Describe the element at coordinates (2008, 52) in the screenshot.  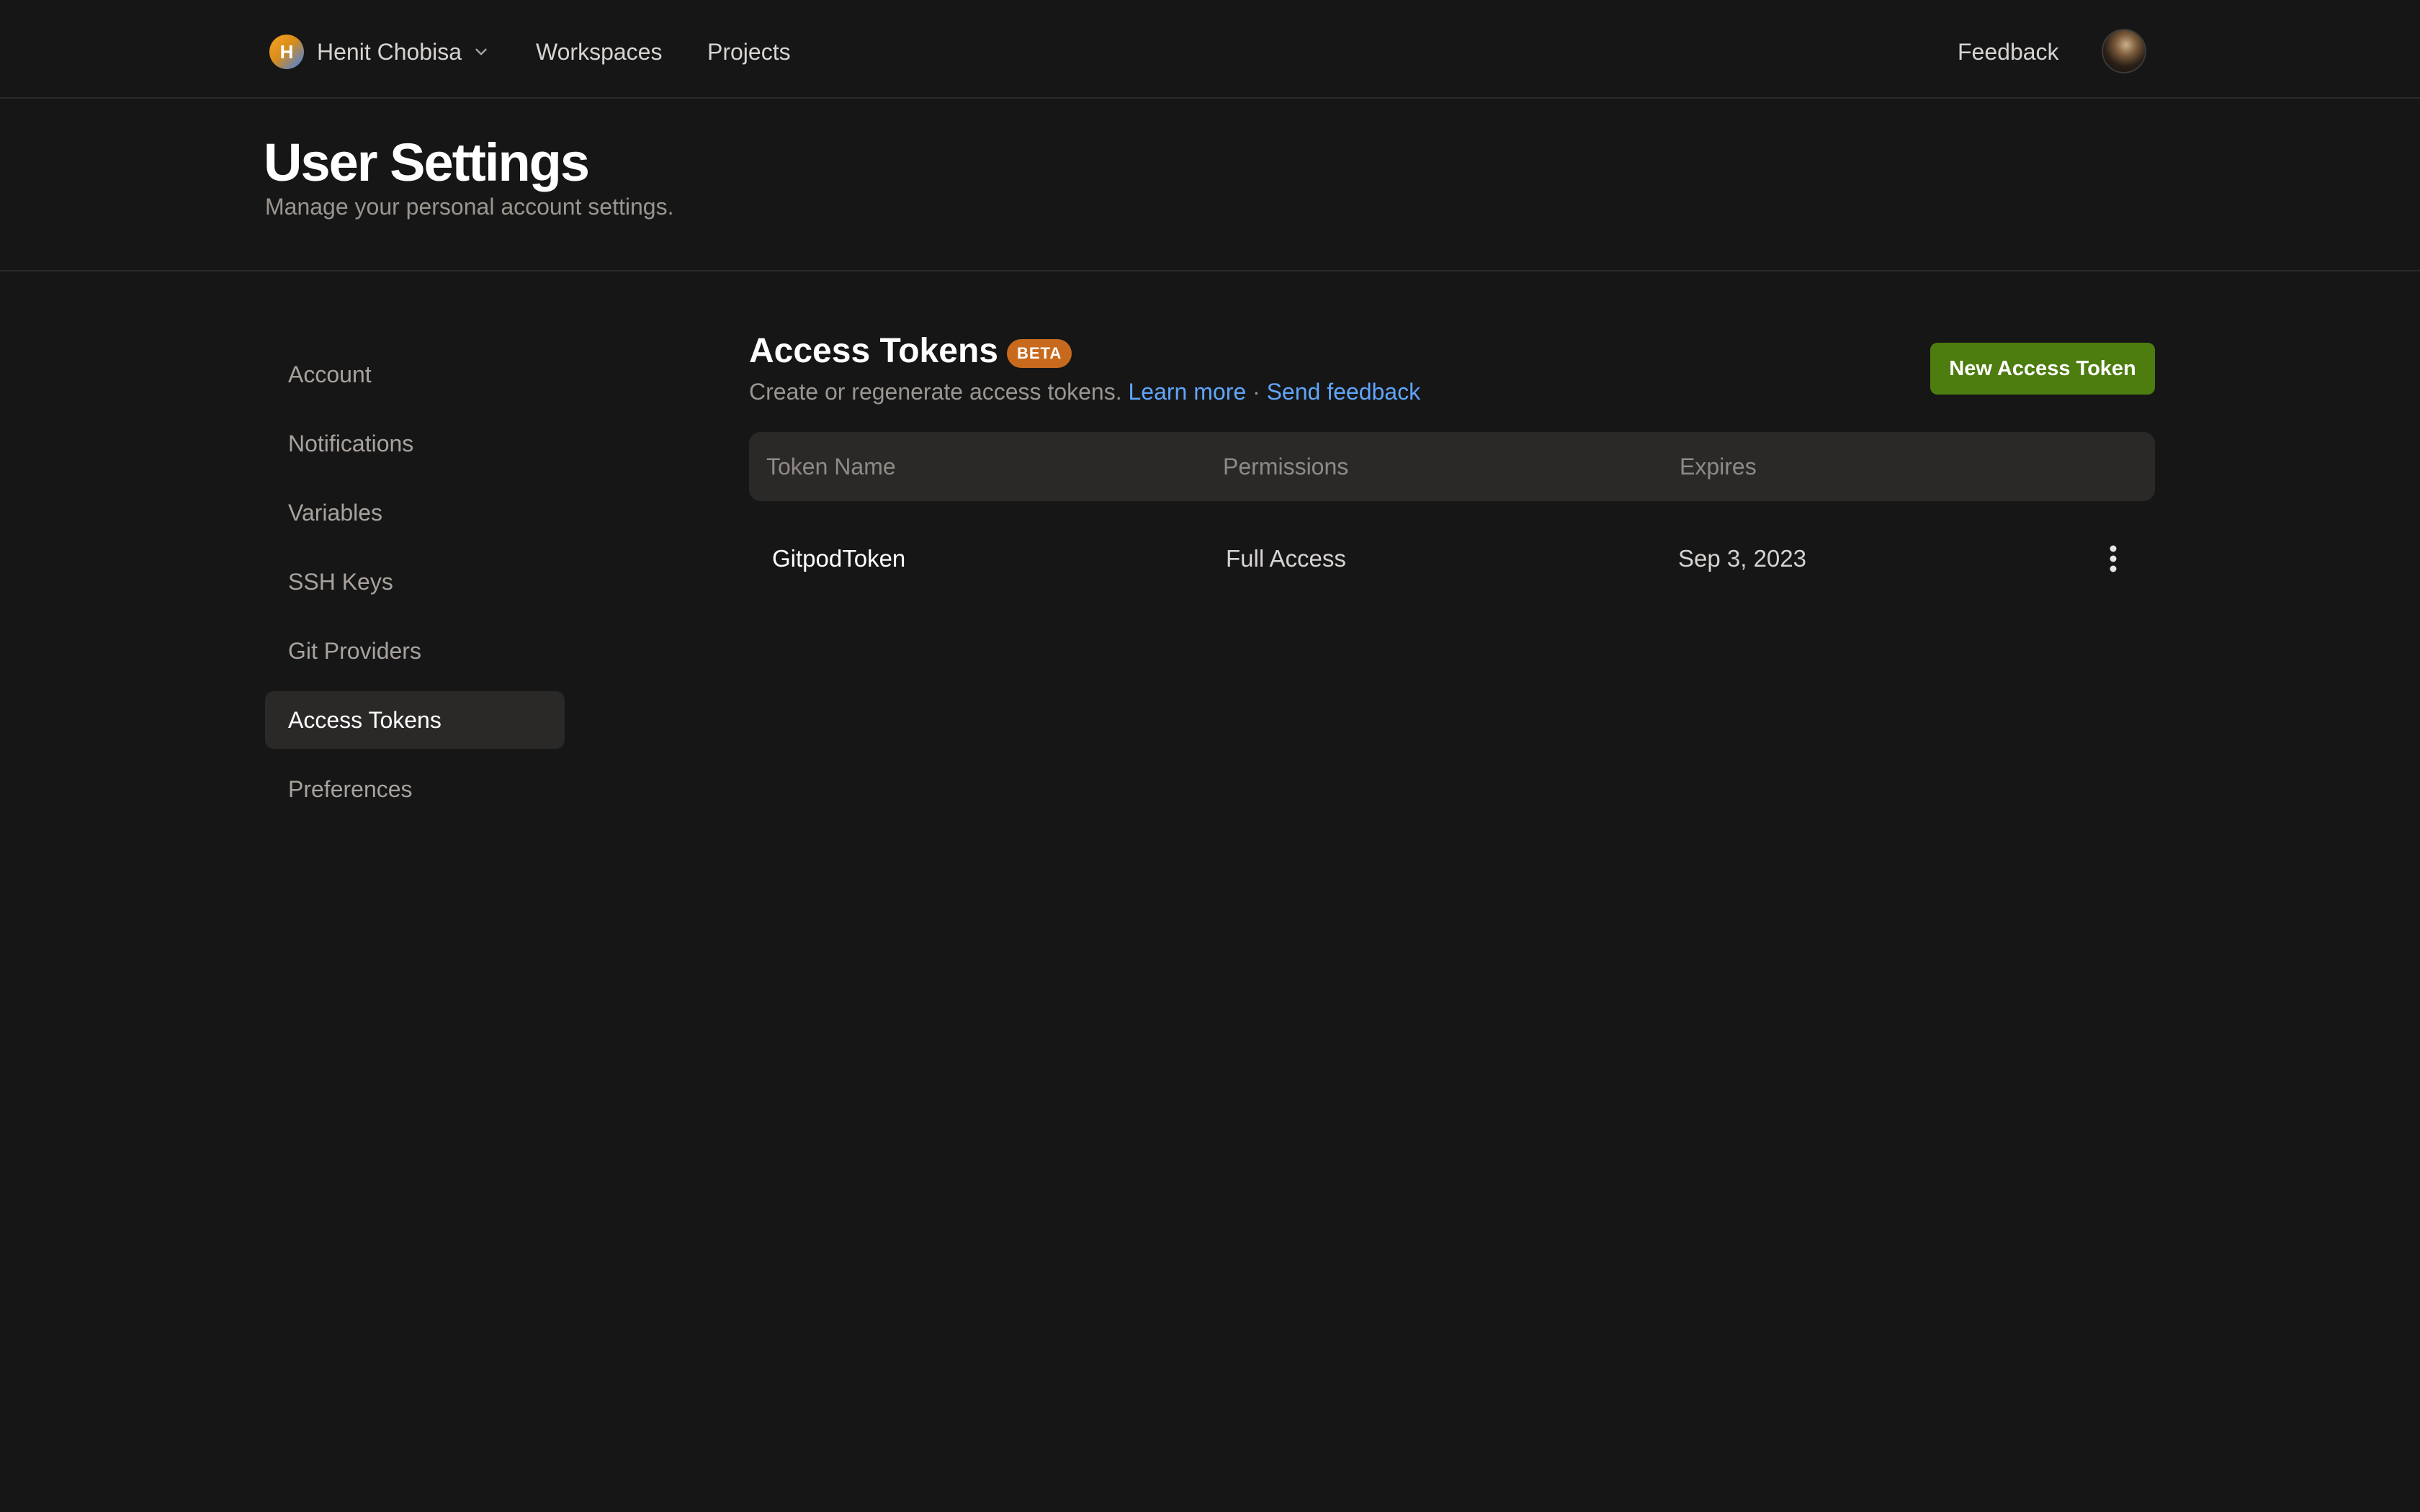
I see `feedback-link: Feedback` at that location.